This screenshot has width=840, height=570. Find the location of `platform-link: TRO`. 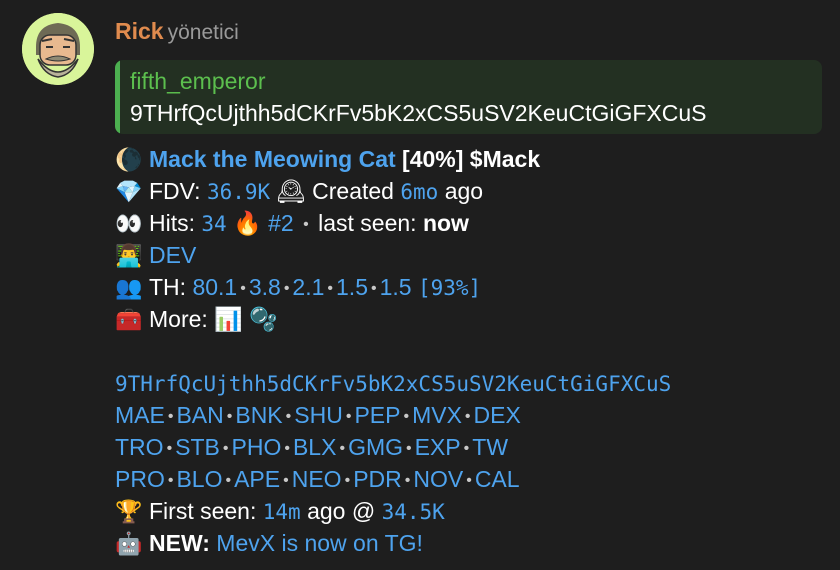

platform-link: TRO is located at coordinates (139, 447).